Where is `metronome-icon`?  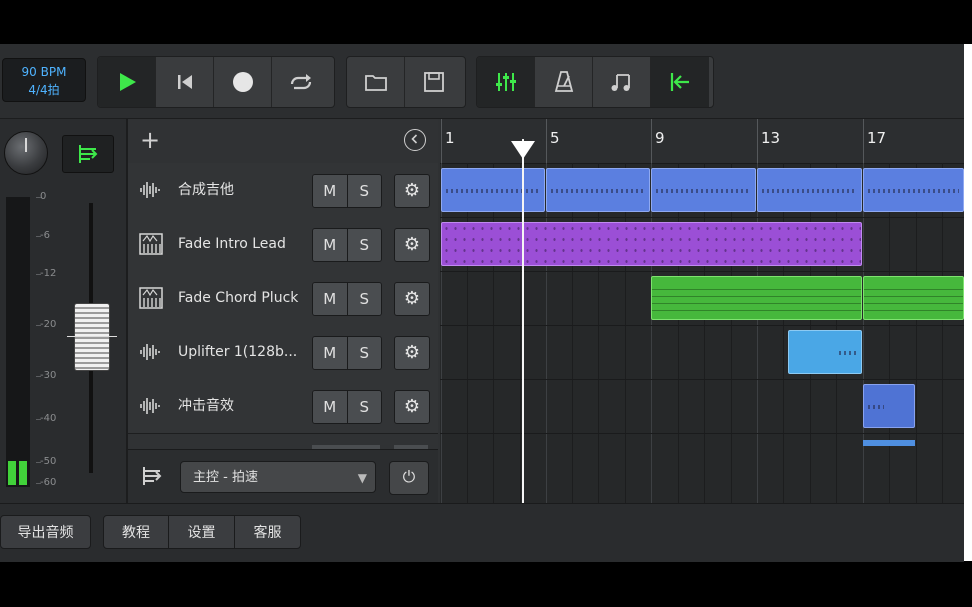
metronome-icon is located at coordinates (563, 81).